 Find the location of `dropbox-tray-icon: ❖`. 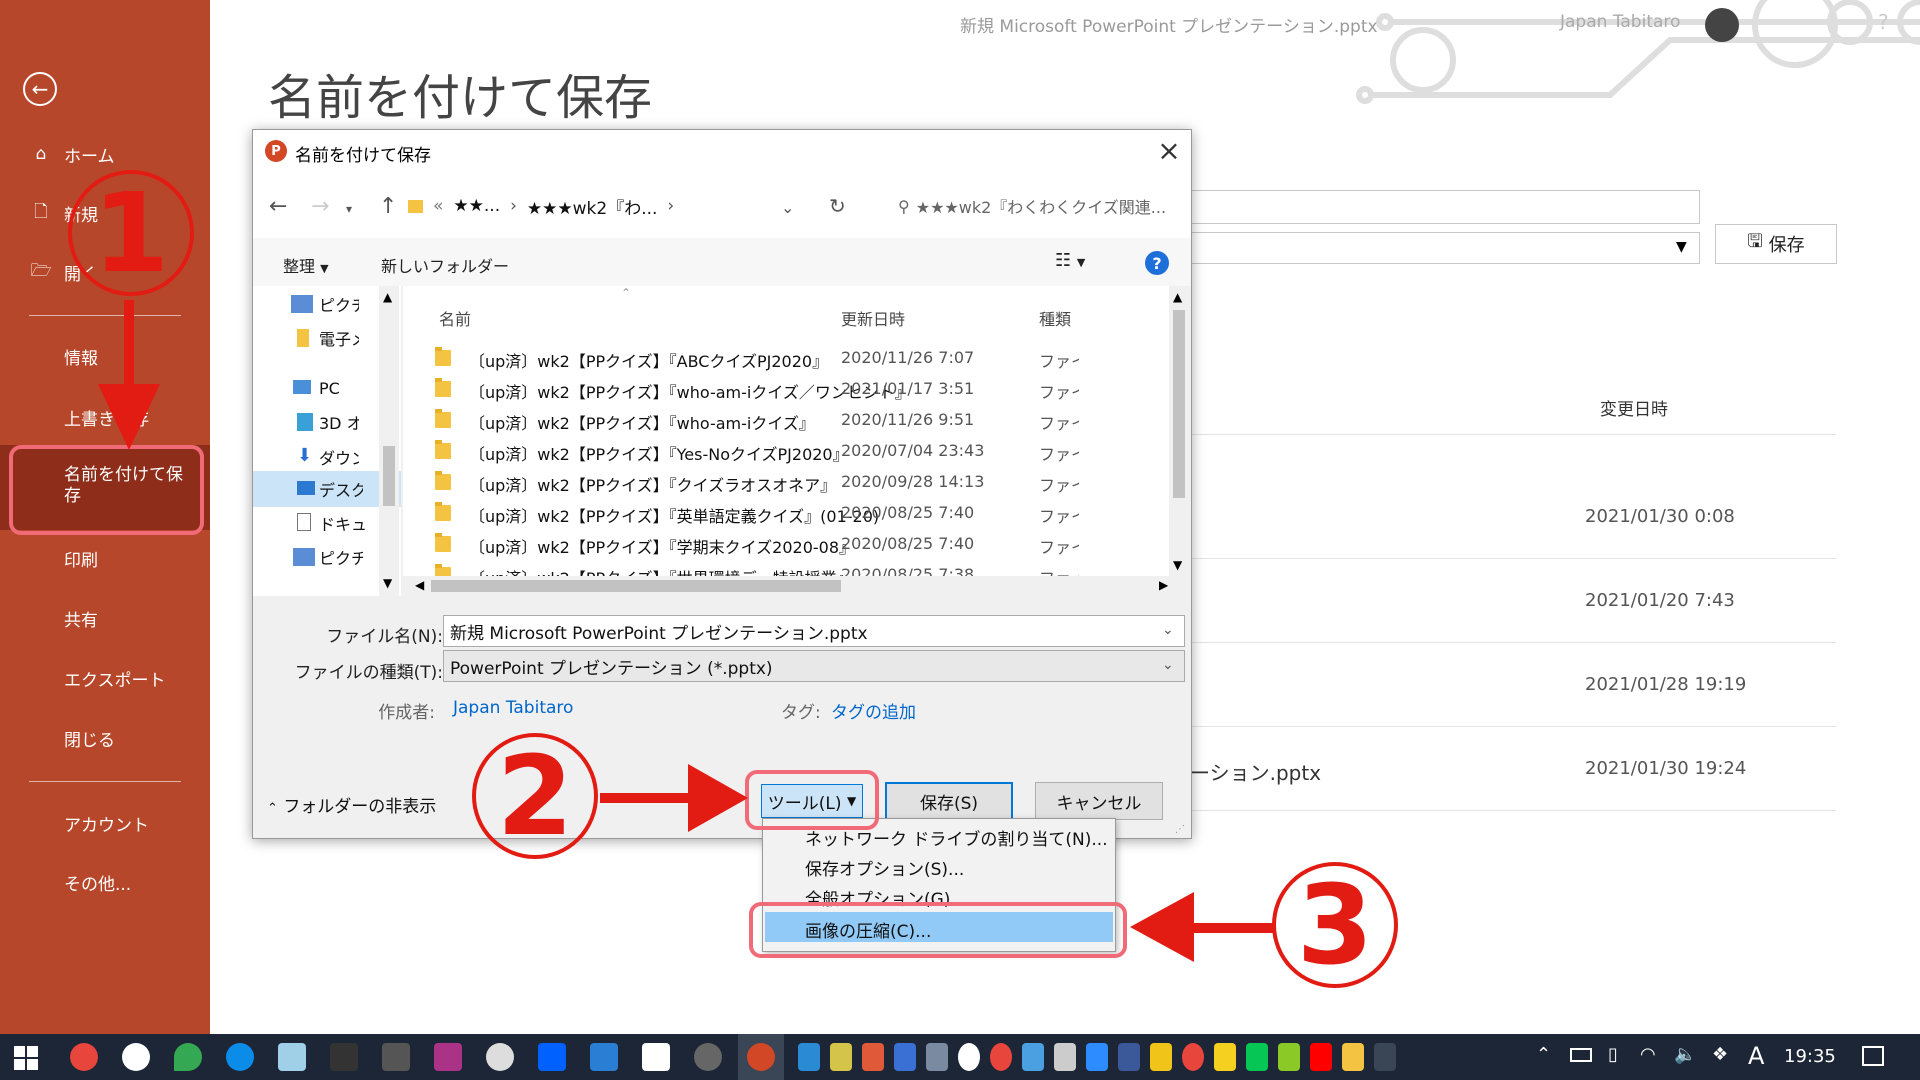

dropbox-tray-icon: ❖ is located at coordinates (1720, 1054).